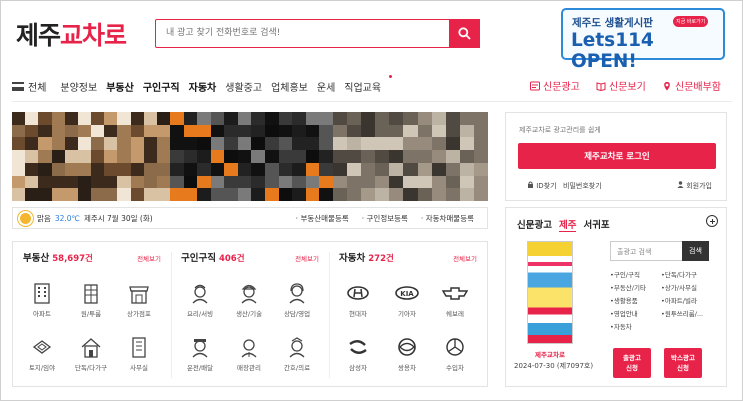  What do you see at coordinates (120, 86) in the screenshot?
I see `nav-item-realestate: 부동산` at bounding box center [120, 86].